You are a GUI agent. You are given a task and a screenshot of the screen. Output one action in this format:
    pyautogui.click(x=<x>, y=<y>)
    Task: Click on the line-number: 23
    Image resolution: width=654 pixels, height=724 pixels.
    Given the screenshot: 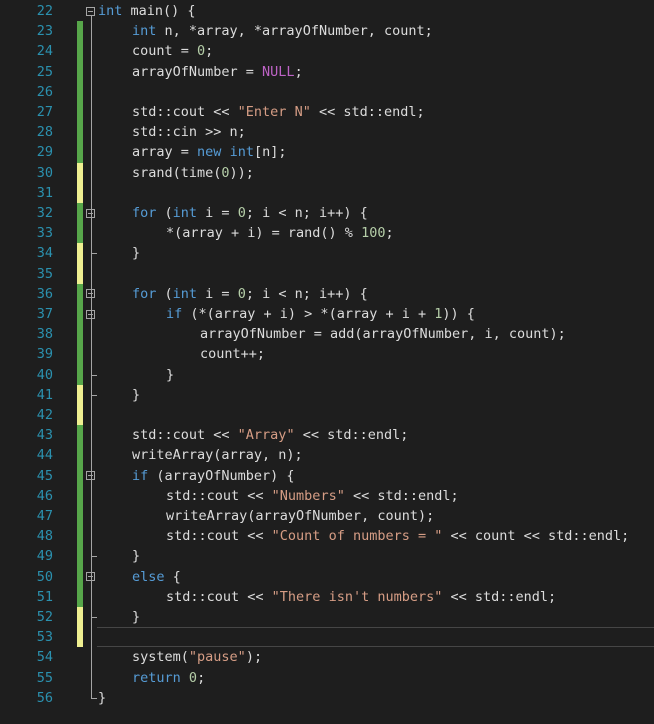 What is the action you would take?
    pyautogui.click(x=44, y=31)
    